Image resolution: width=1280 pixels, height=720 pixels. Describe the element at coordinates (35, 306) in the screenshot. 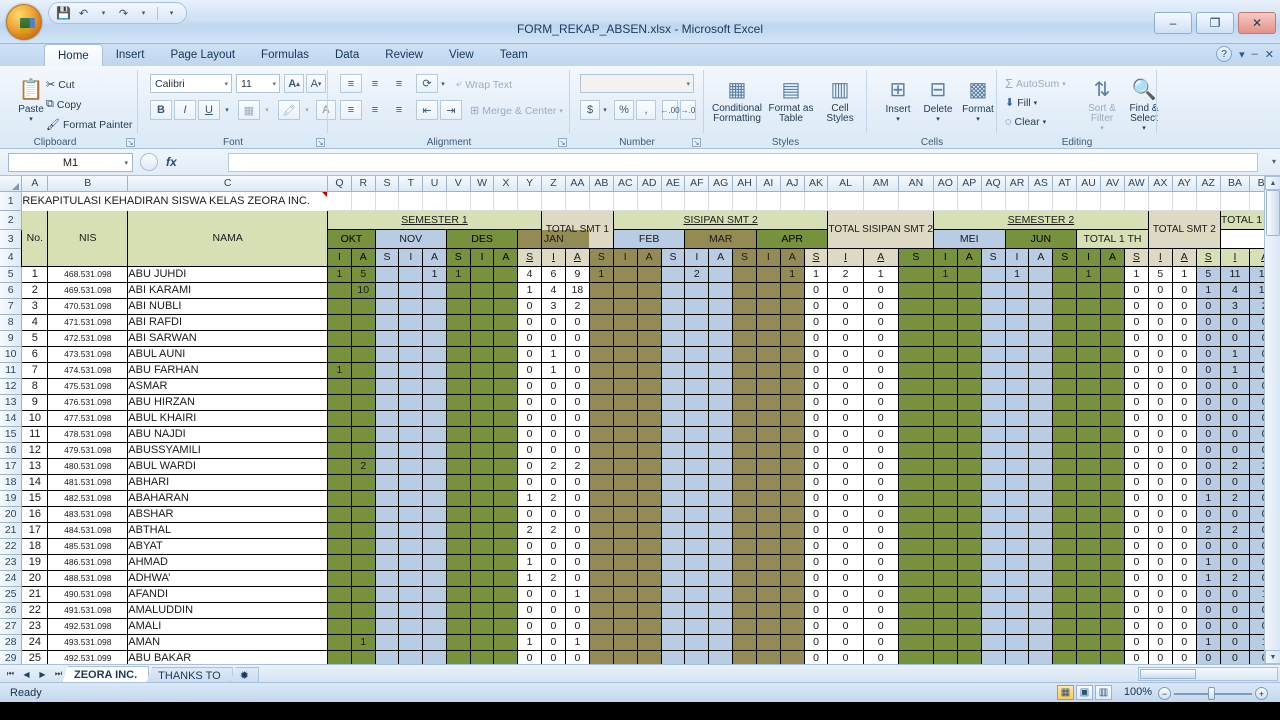

I see `cell-no: 3` at that location.